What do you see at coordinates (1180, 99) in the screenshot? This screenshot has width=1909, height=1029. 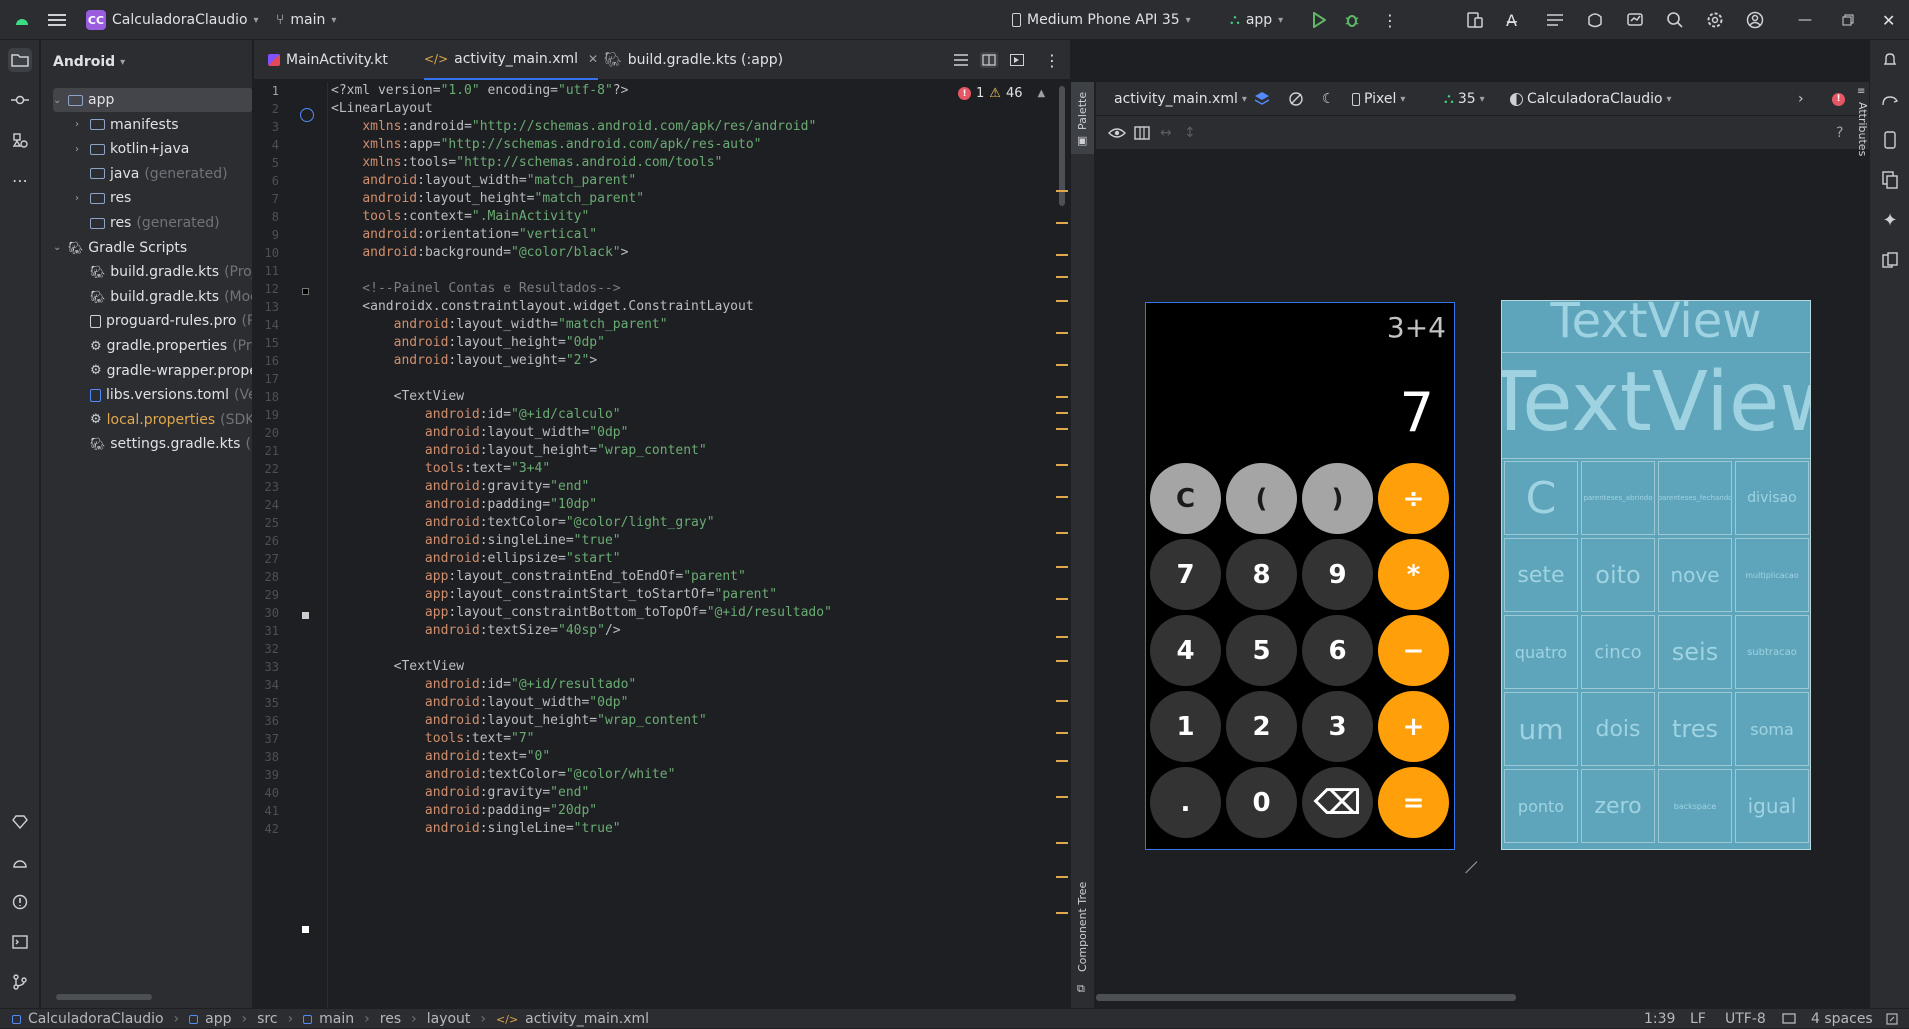 I see `file-selector: activity_main.xml ▾` at bounding box center [1180, 99].